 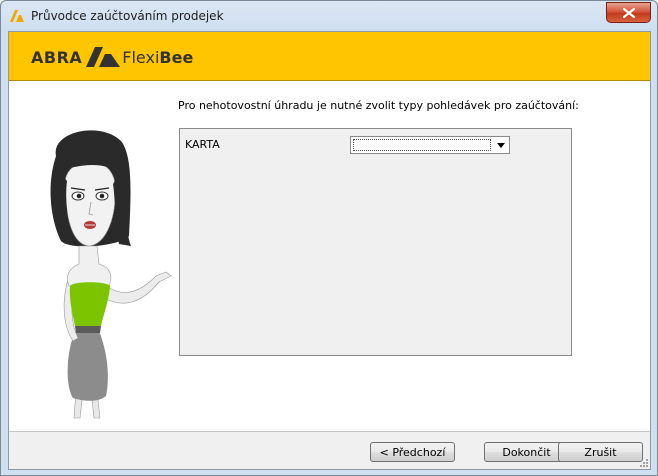 I want to click on logo-flexi-text: Flexi, so click(x=141, y=57).